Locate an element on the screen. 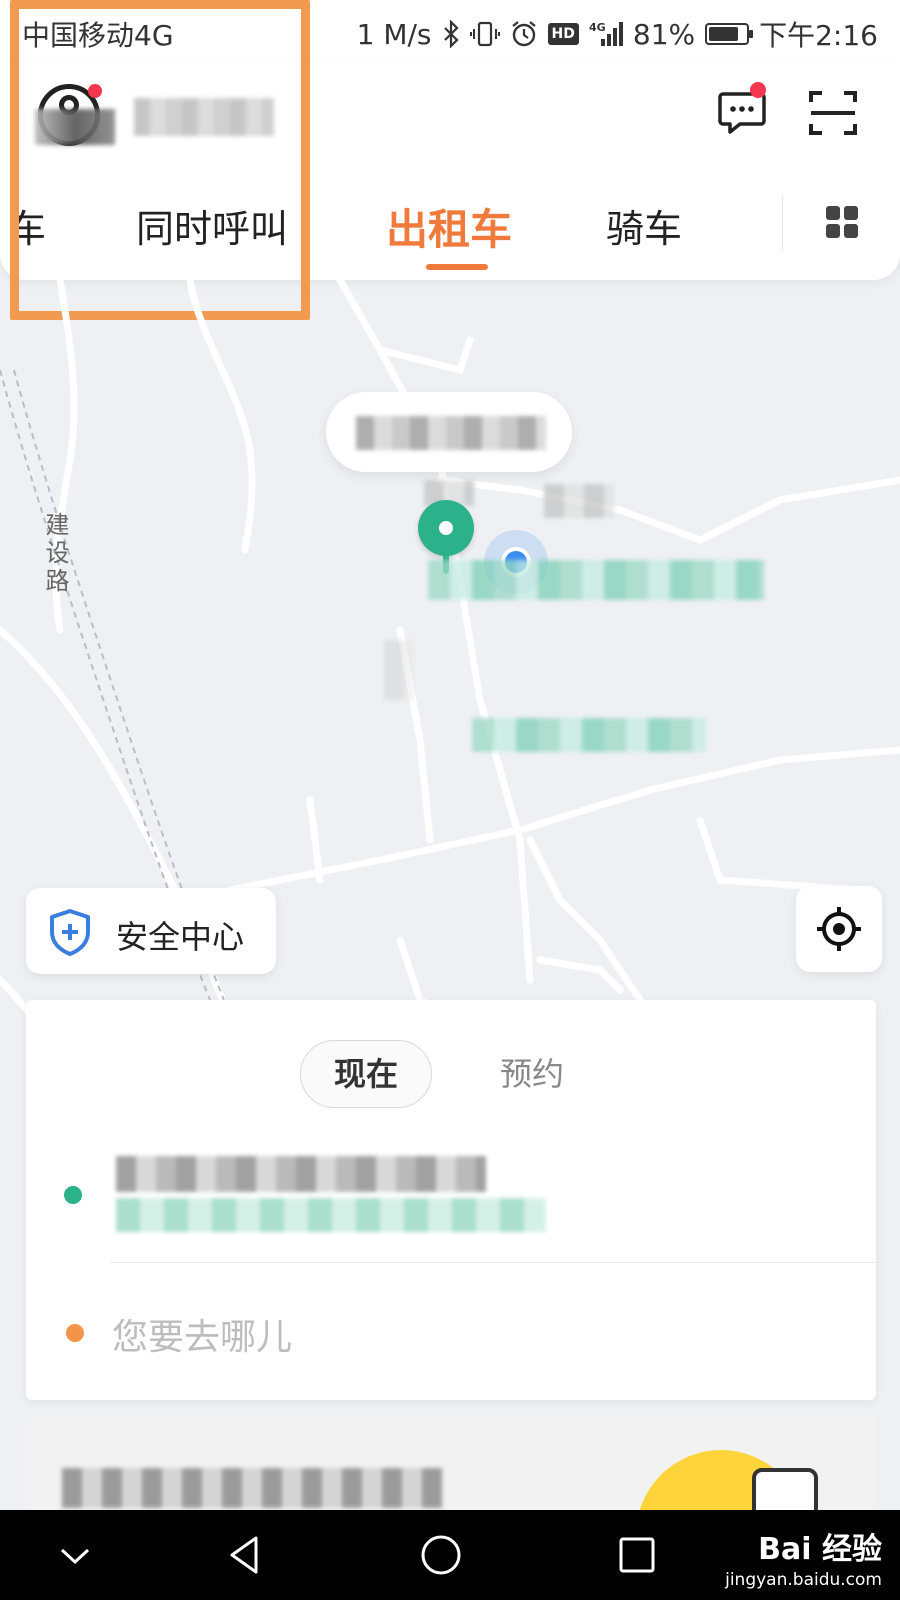 Image resolution: width=900 pixels, height=1600 pixels. pickup-hint-redacted is located at coordinates (331, 1215).